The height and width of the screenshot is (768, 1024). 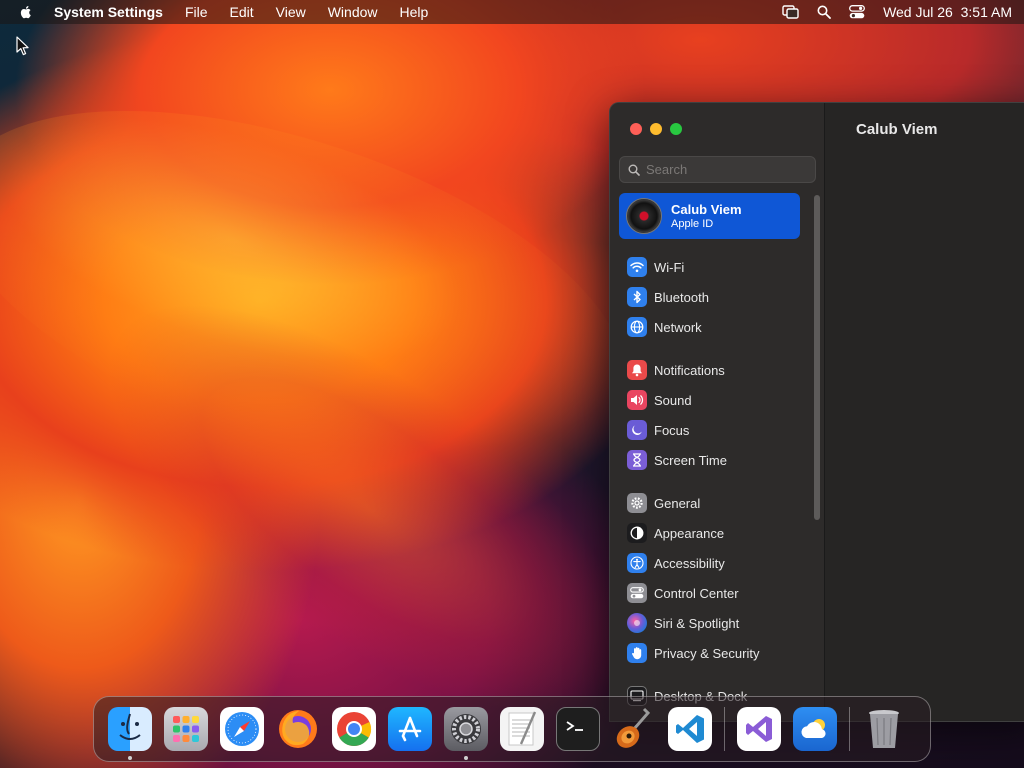 What do you see at coordinates (242, 12) in the screenshot?
I see `menu-edit: Edit` at bounding box center [242, 12].